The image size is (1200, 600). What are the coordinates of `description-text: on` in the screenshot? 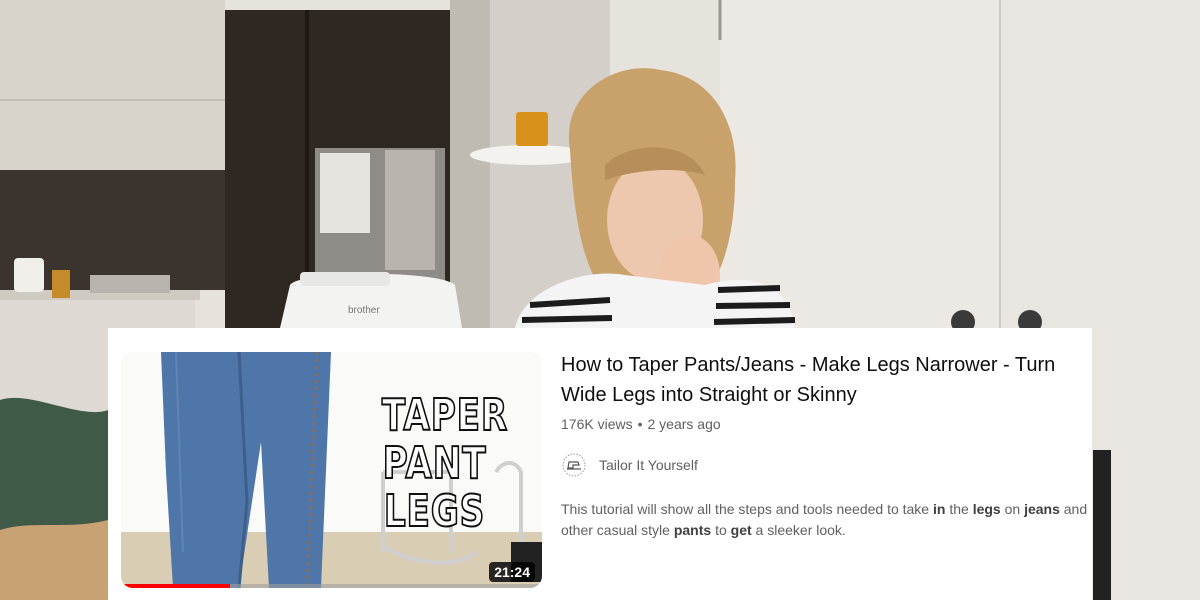 It's located at (1012, 509).